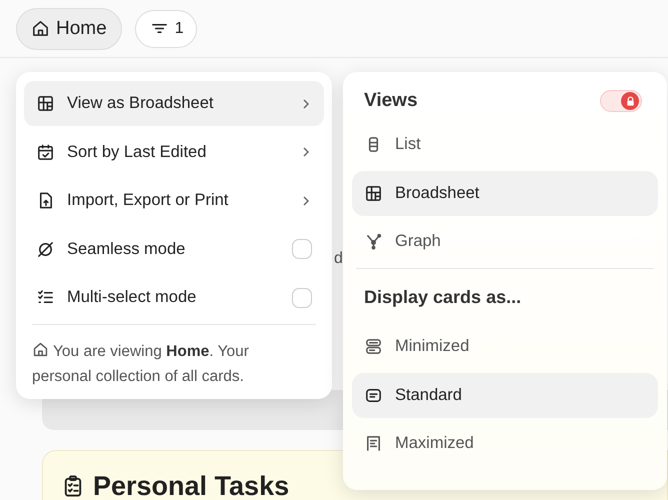  Describe the element at coordinates (45, 249) in the screenshot. I see `empty-set-icon` at that location.